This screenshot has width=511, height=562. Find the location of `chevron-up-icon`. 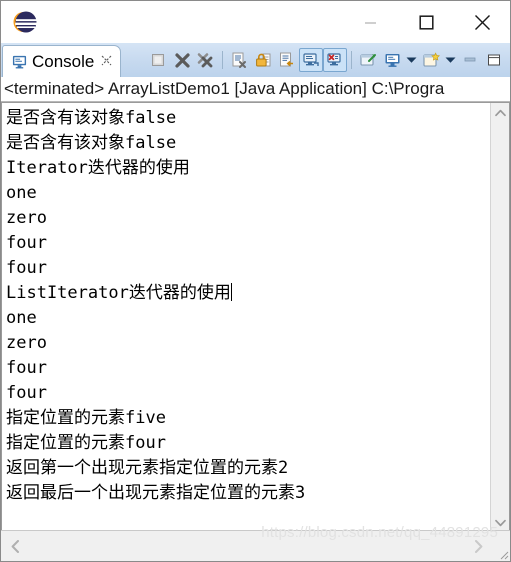

chevron-up-icon is located at coordinates (500, 112).